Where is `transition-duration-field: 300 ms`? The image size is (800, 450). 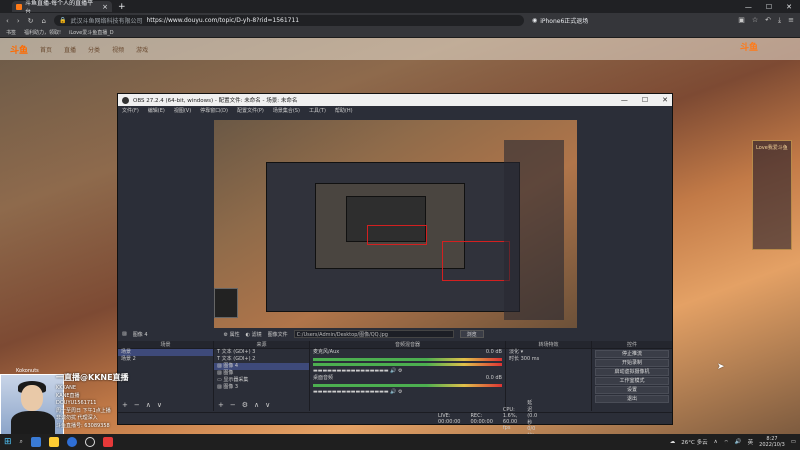
transition-duration-field: 300 ms is located at coordinates (530, 359).